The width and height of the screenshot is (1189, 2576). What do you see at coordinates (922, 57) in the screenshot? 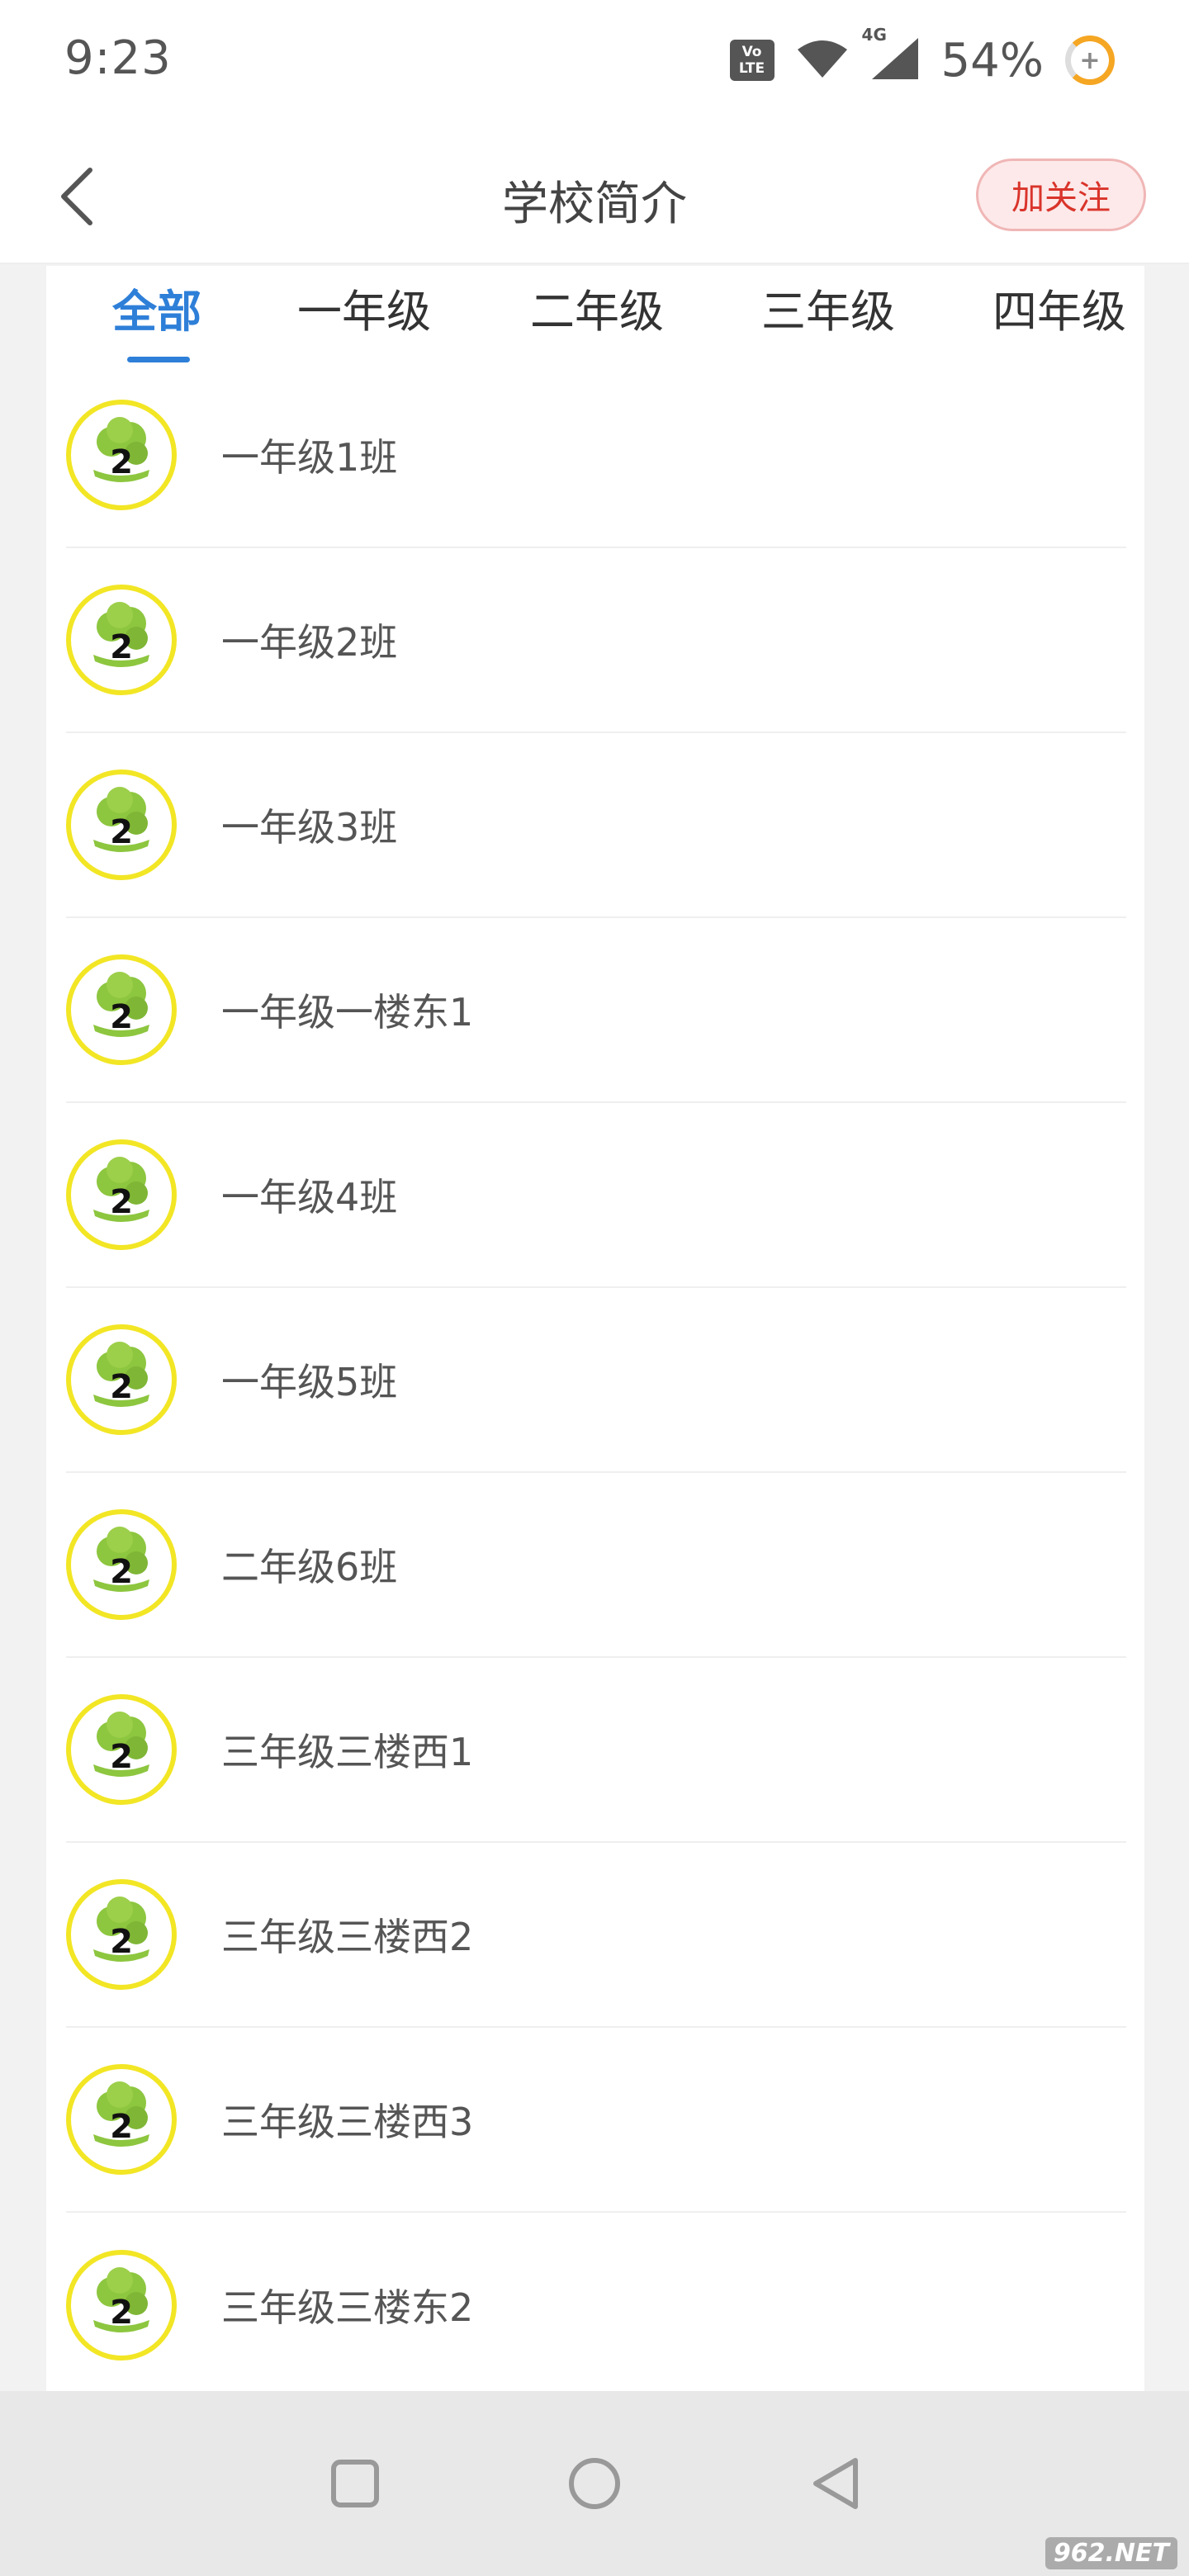
I see `status-icons: Vo LTE 4G 54% +` at bounding box center [922, 57].